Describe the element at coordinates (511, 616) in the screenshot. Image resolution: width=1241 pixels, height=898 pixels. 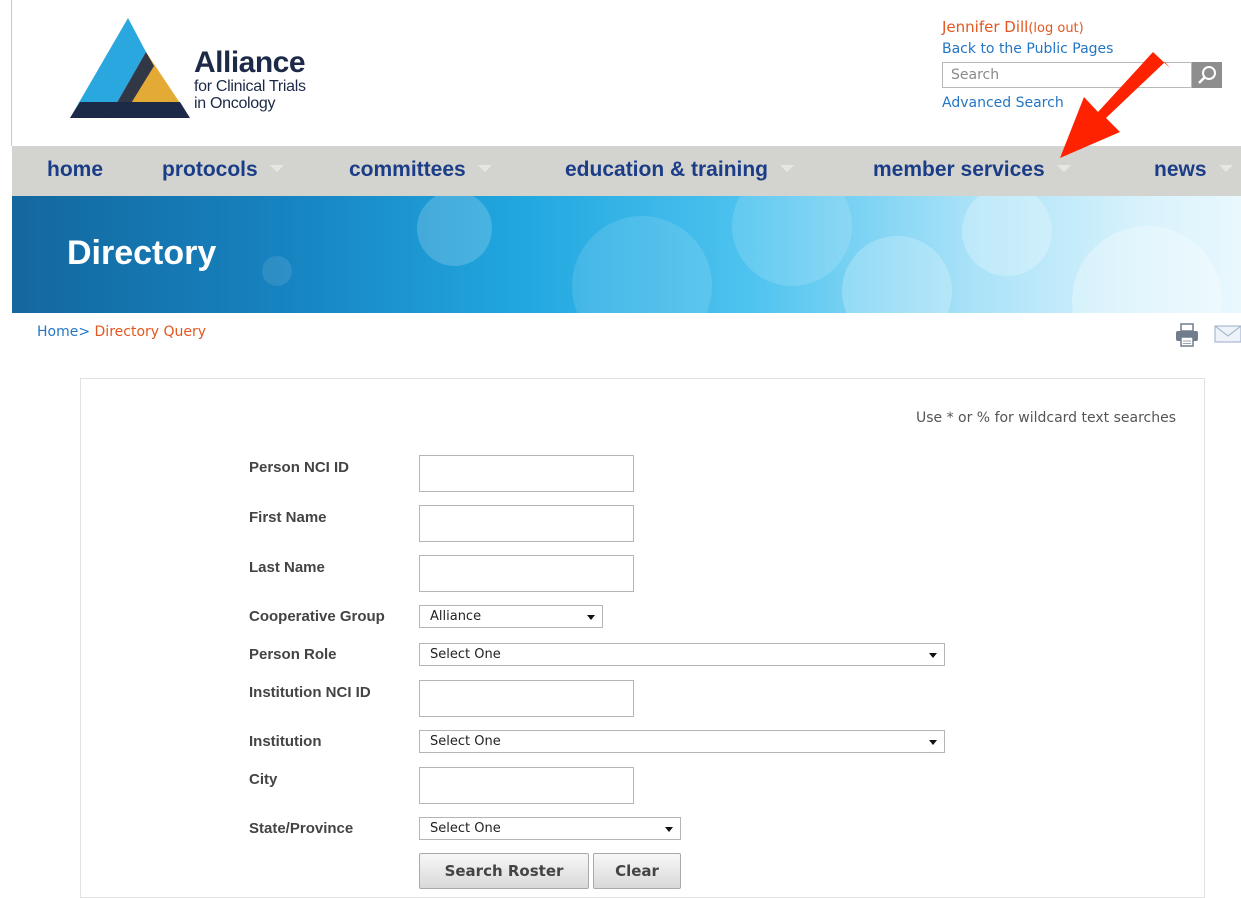
I see `cooperative-group-select: Alliance` at that location.